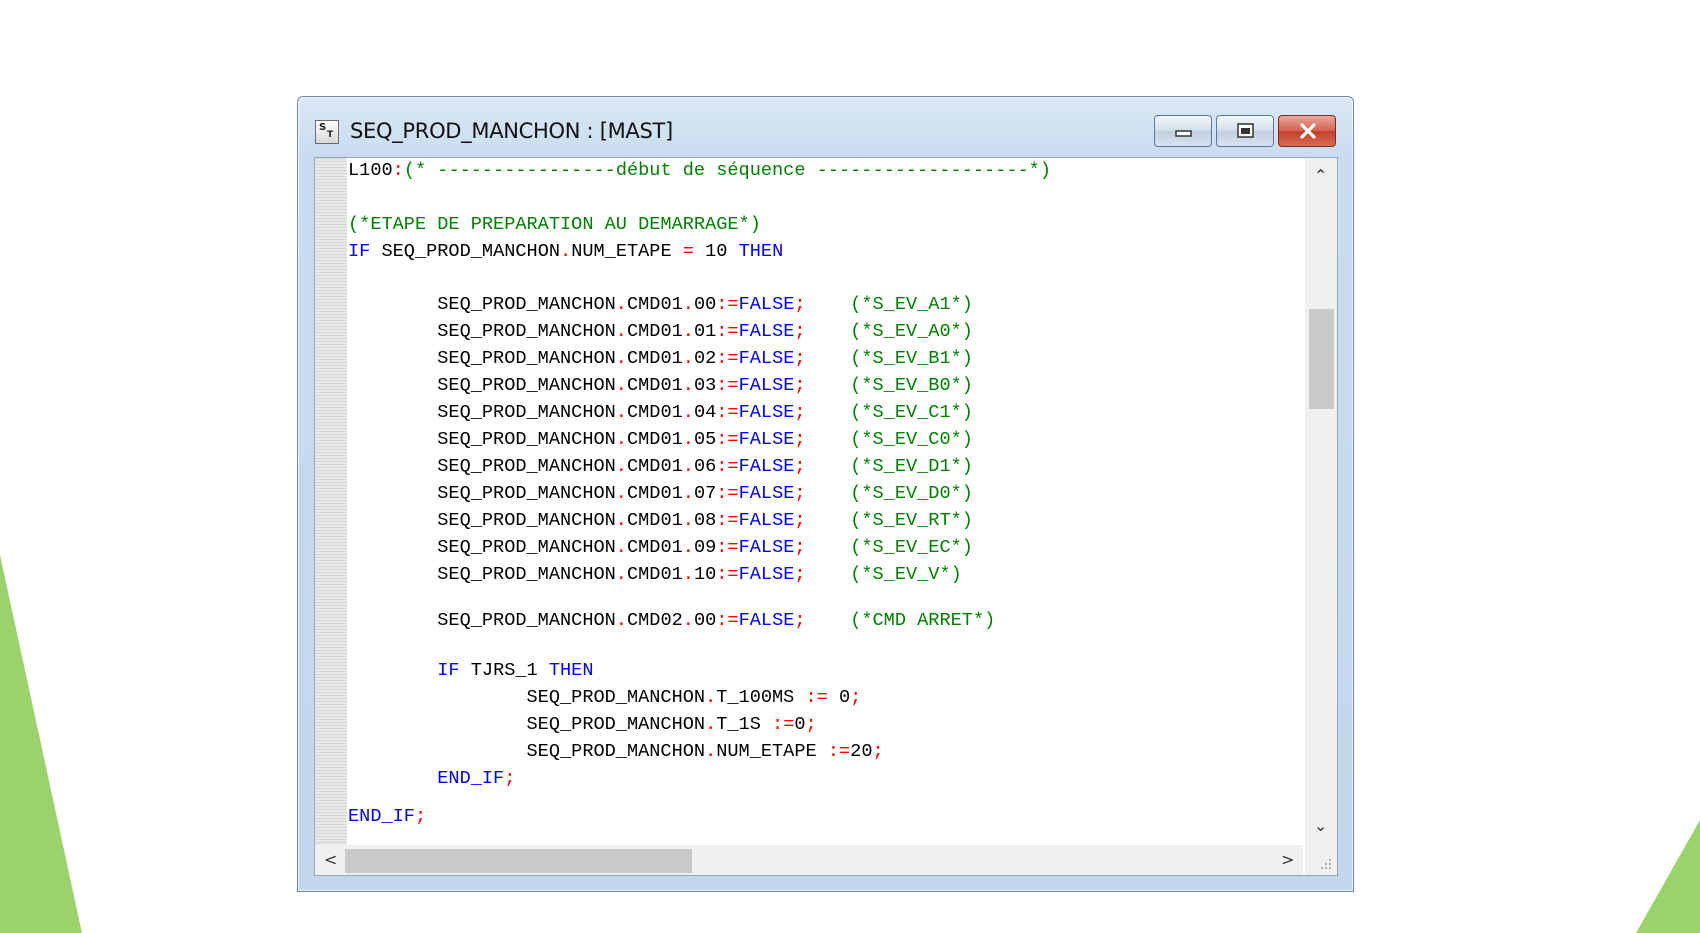 This screenshot has height=933, width=1700. I want to click on vertical-scrollbar: ⌃ ⌄, so click(1321, 501).